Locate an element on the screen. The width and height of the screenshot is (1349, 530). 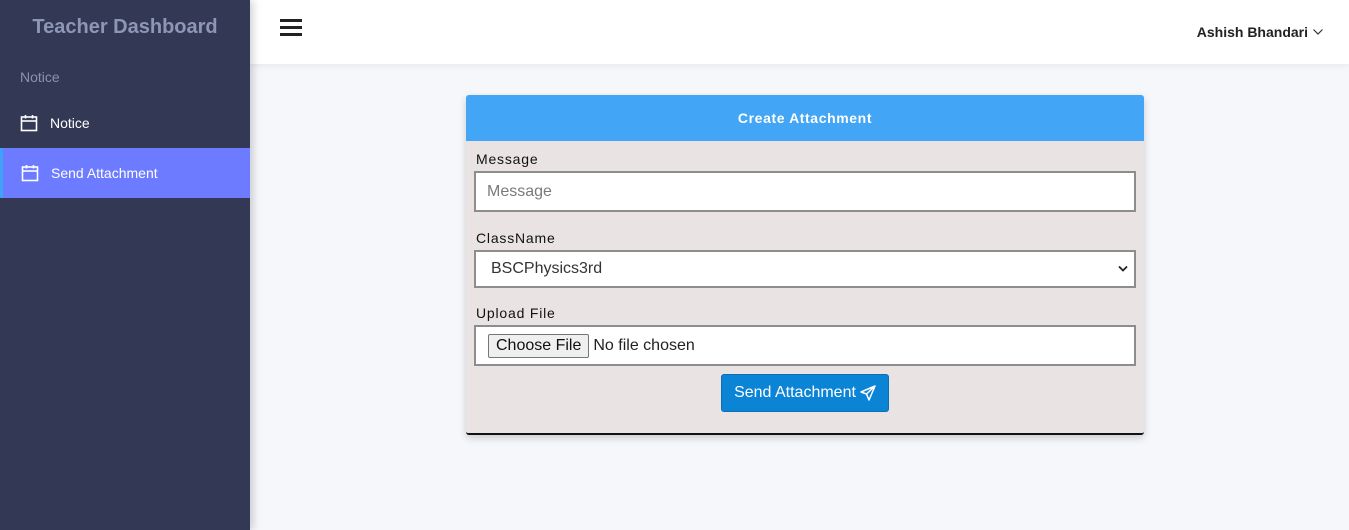
hamburger-icon is located at coordinates (291, 28).